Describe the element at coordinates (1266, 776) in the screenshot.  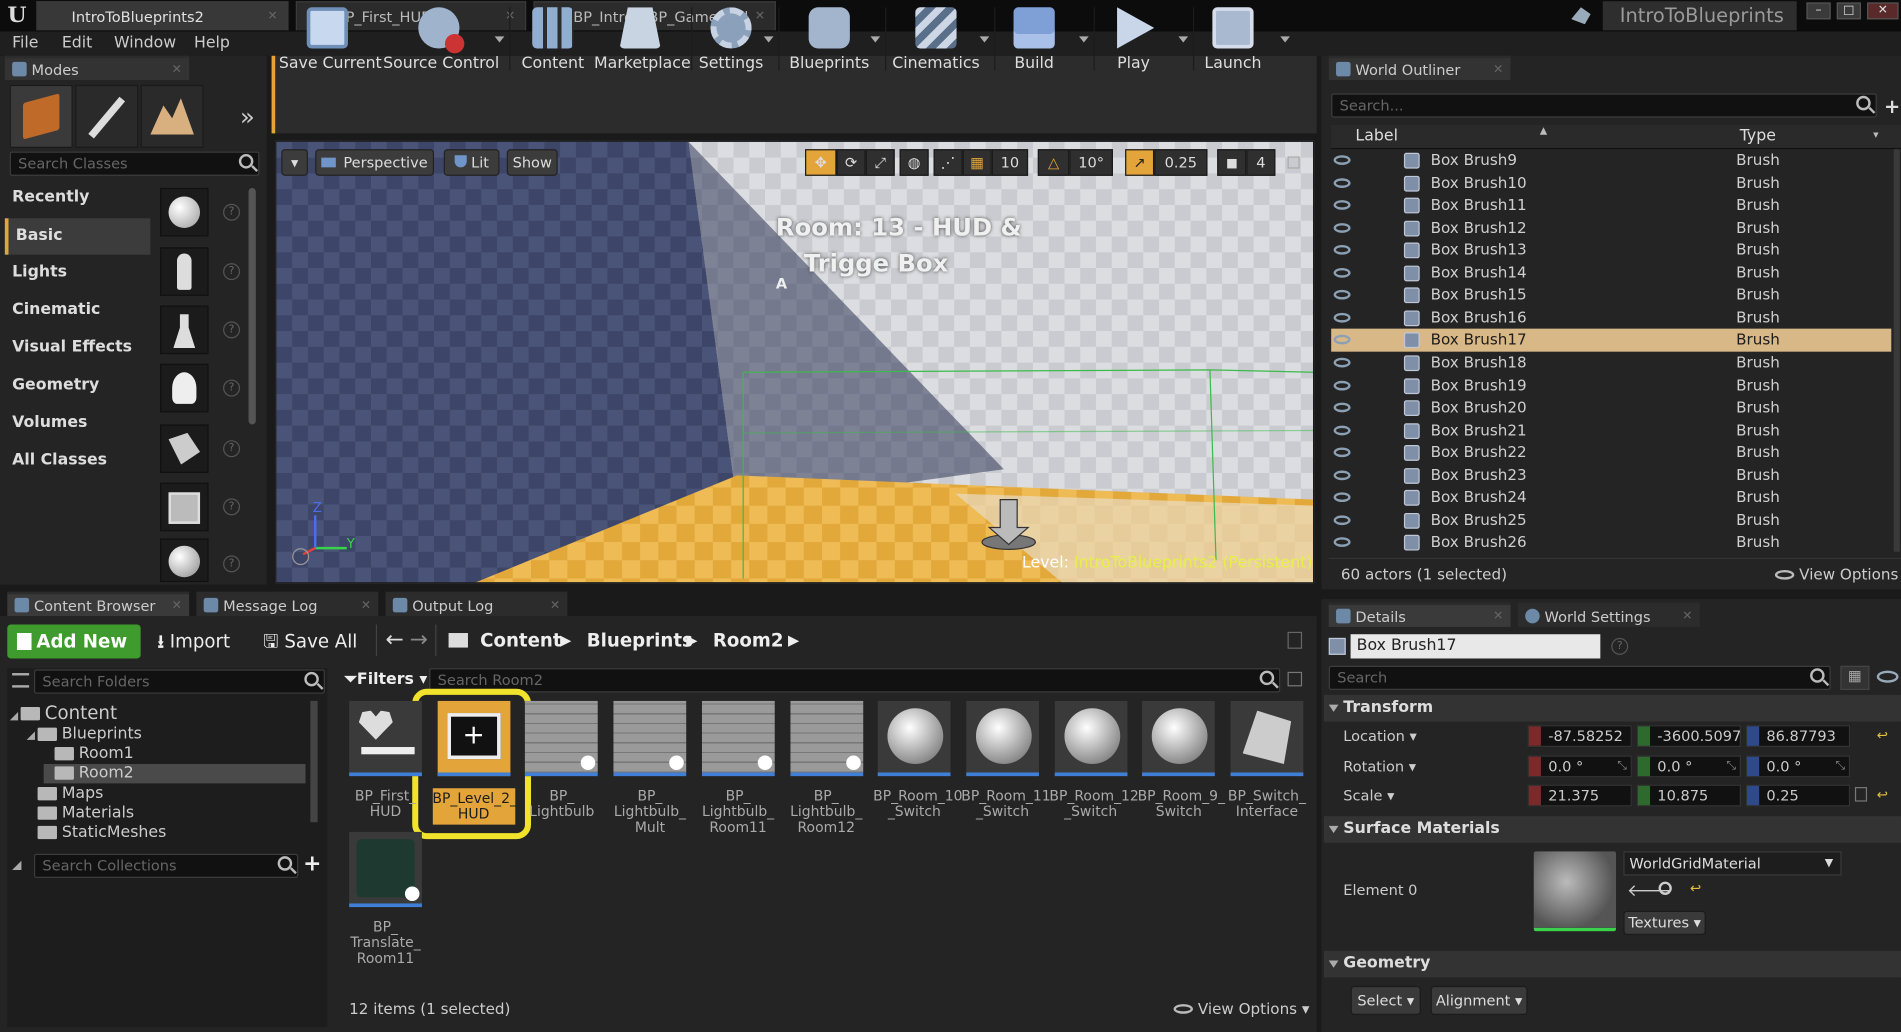
I see `asset-tile: BP_Switch_ Interface` at that location.